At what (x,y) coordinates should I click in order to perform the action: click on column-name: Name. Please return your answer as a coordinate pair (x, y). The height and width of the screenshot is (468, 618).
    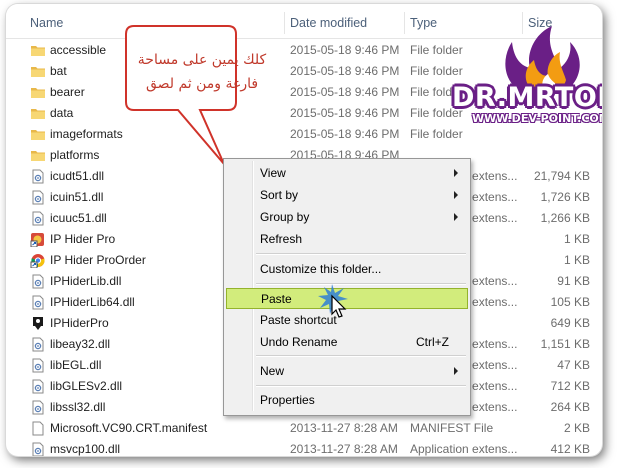
    Looking at the image, I should click on (46, 23).